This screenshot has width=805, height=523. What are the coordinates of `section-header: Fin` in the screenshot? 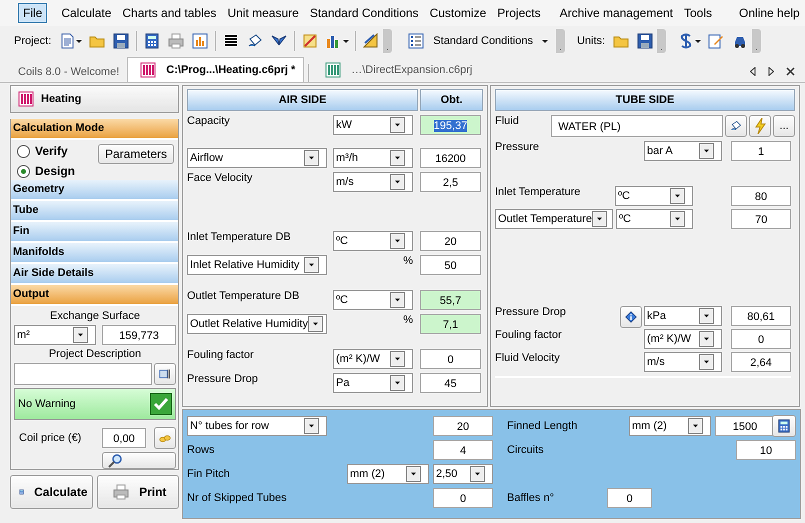 It's located at (94, 232).